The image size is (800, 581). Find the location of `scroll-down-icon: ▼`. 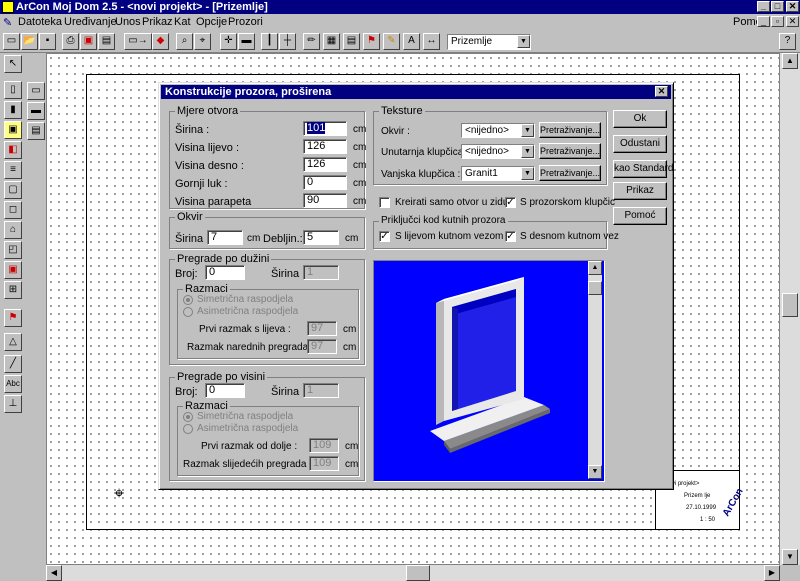

scroll-down-icon: ▼ is located at coordinates (790, 557).